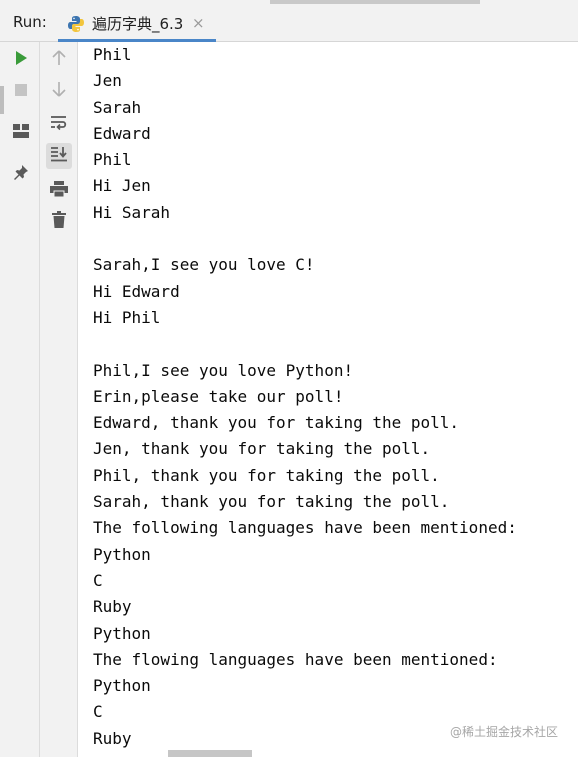  What do you see at coordinates (223, 370) in the screenshot?
I see `console-line: Phil,I see you love Python!` at bounding box center [223, 370].